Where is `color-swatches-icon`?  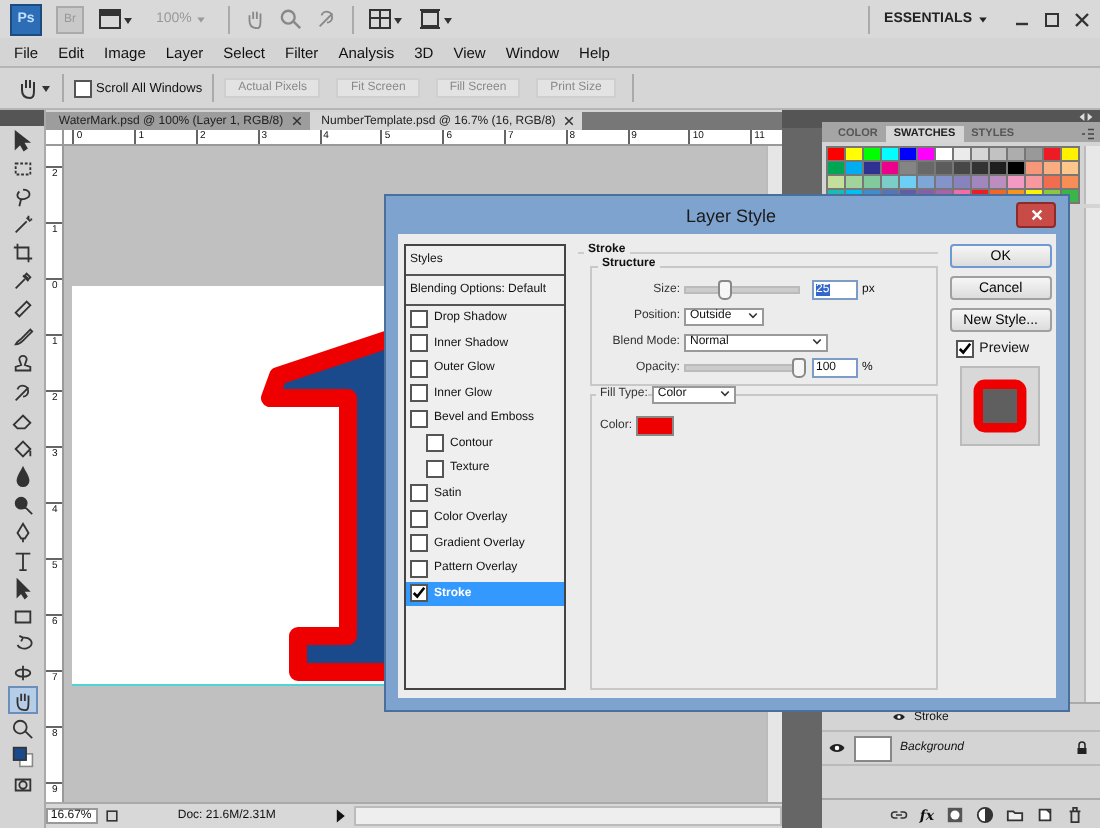
color-swatches-icon is located at coordinates (22, 756).